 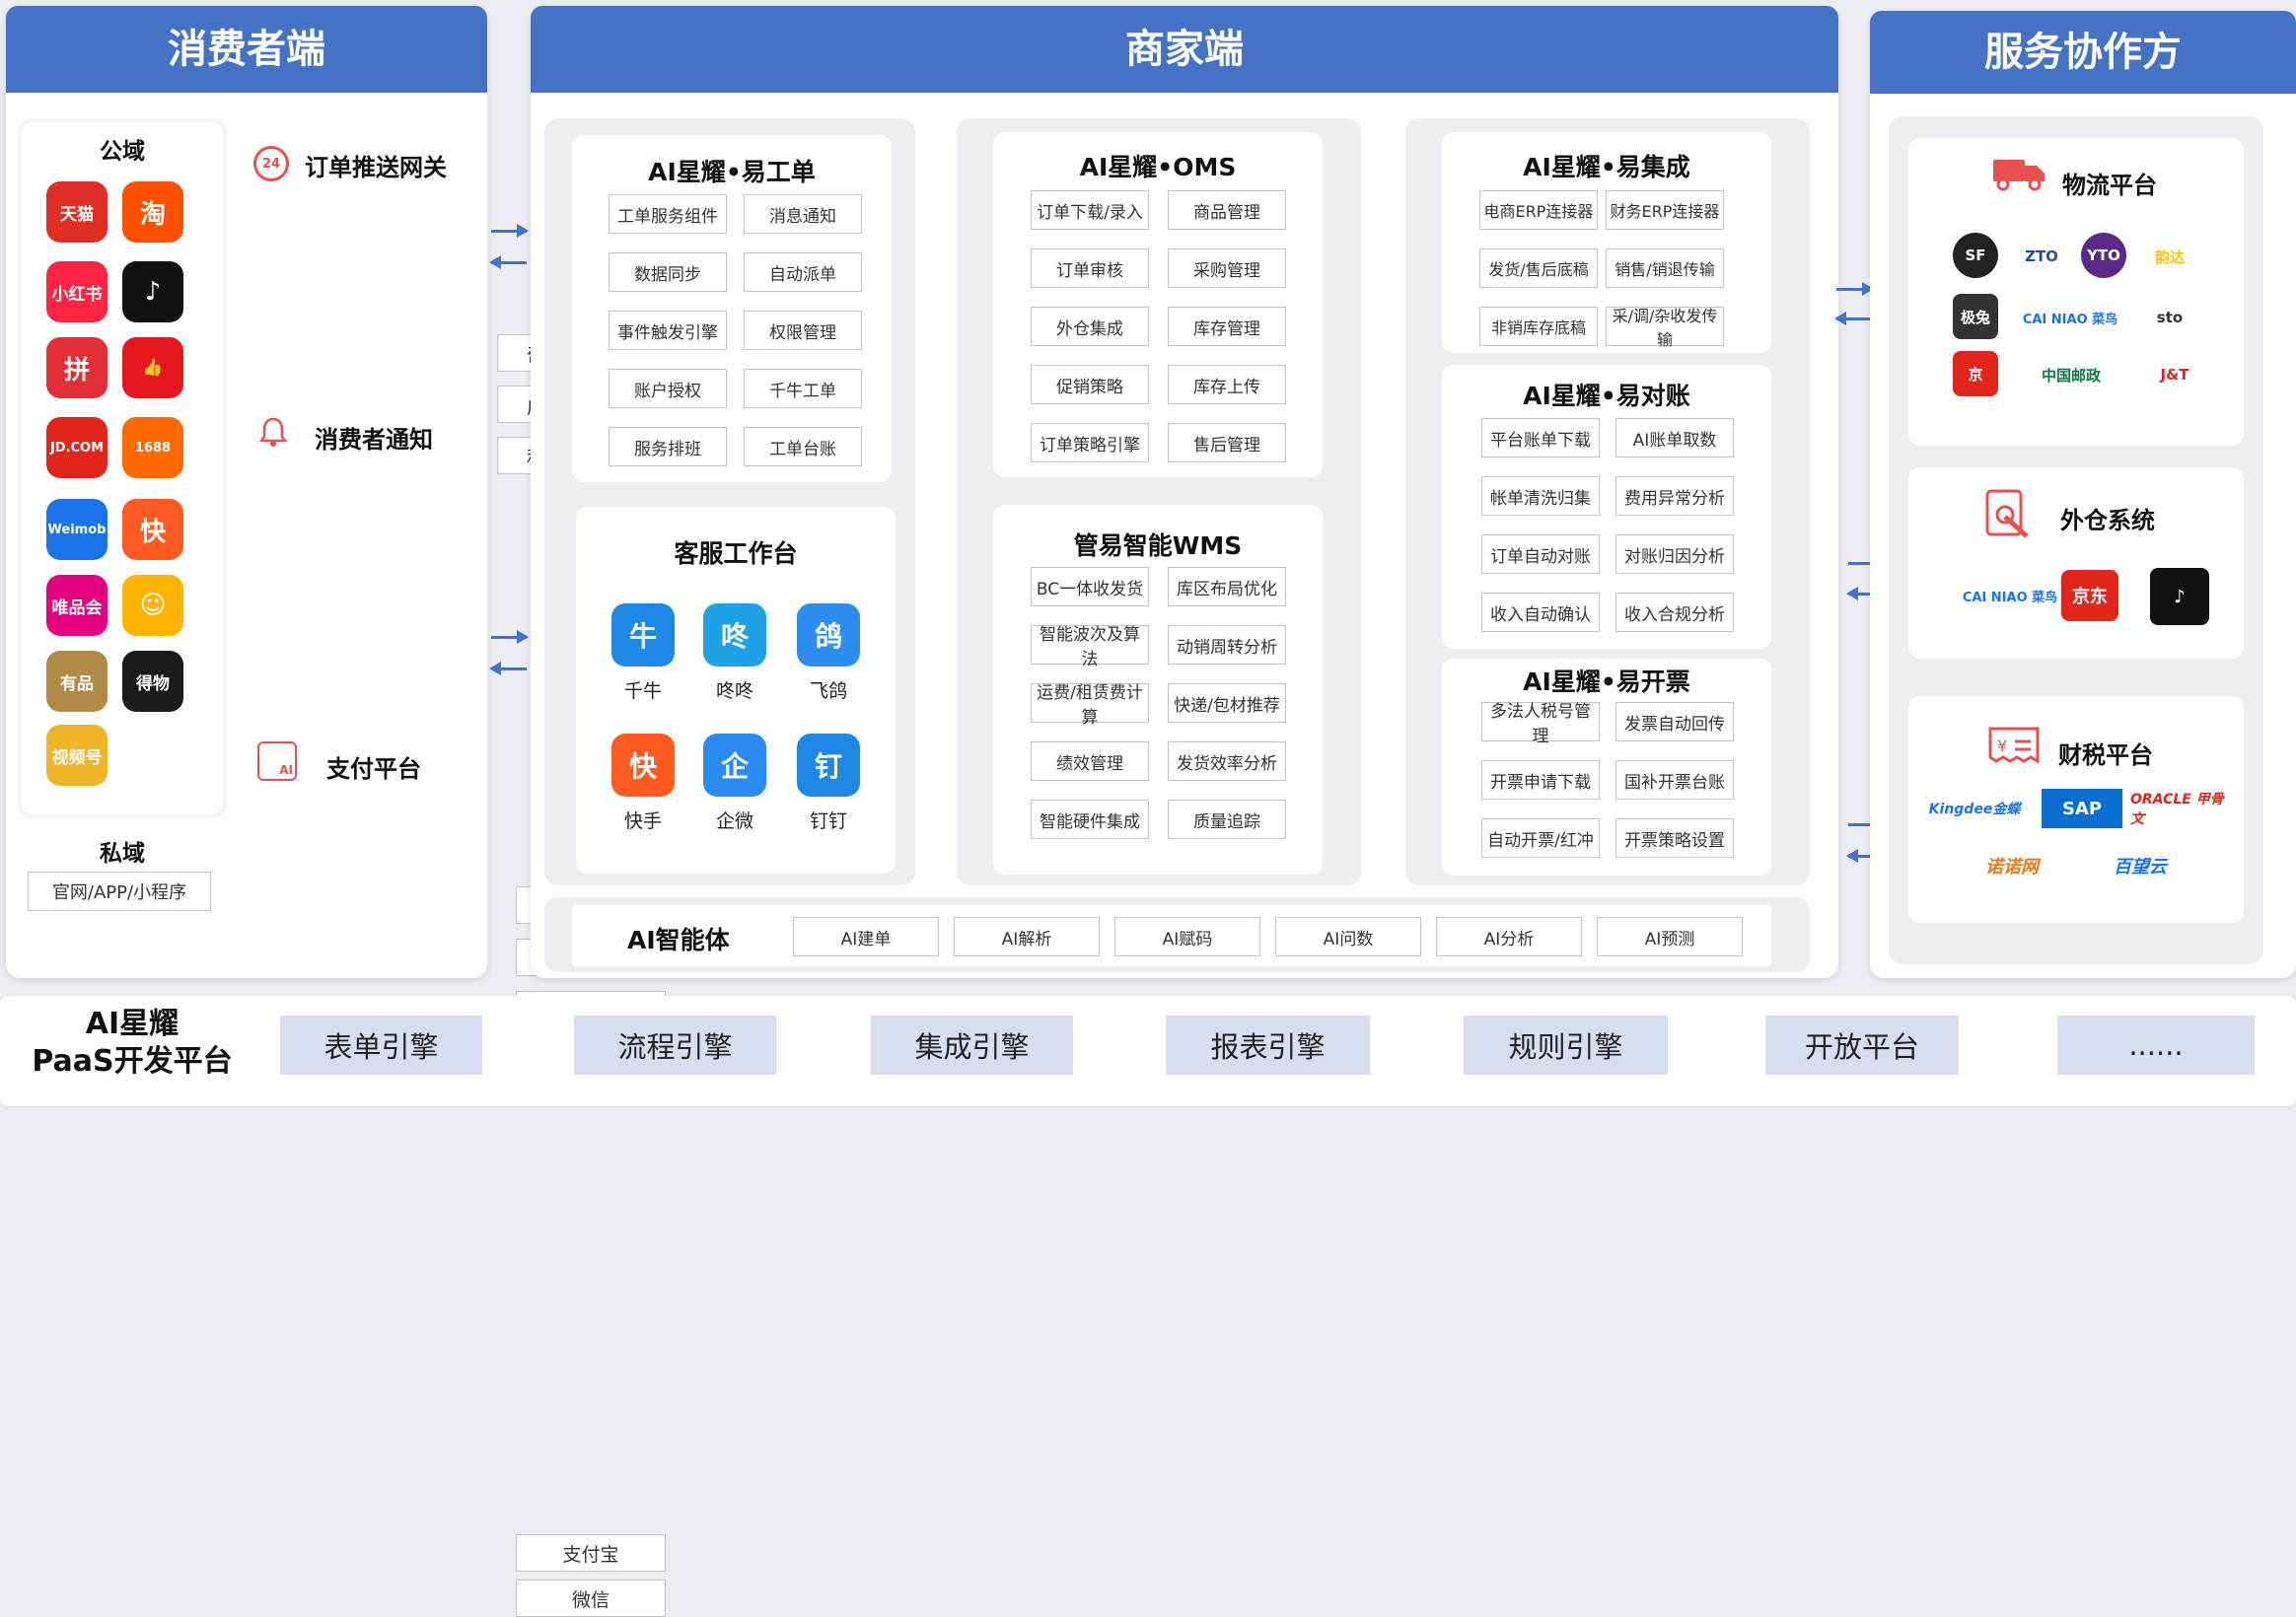 What do you see at coordinates (1539, 326) in the screenshot?
I see `integration-item: 非销库存底稿` at bounding box center [1539, 326].